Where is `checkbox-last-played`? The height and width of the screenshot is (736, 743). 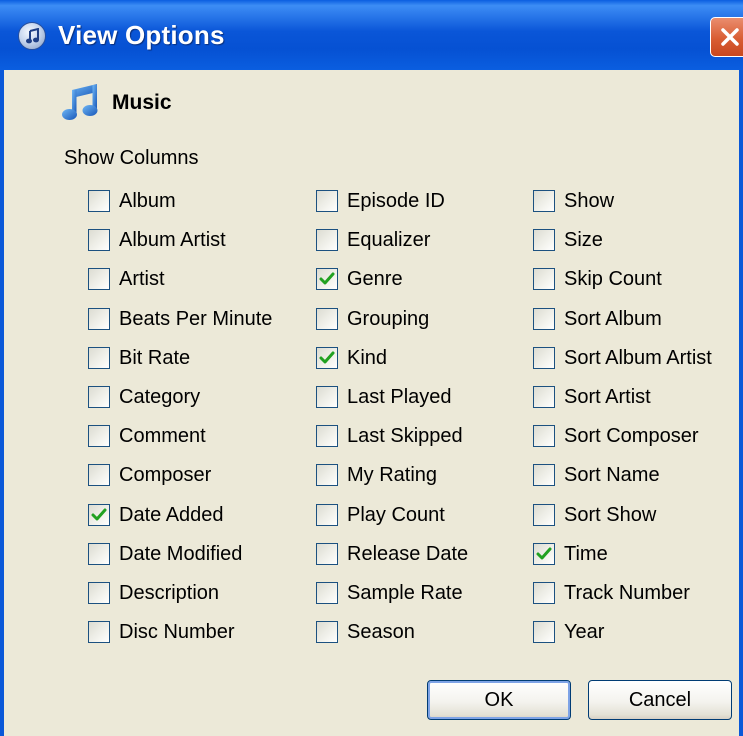 checkbox-last-played is located at coordinates (327, 397).